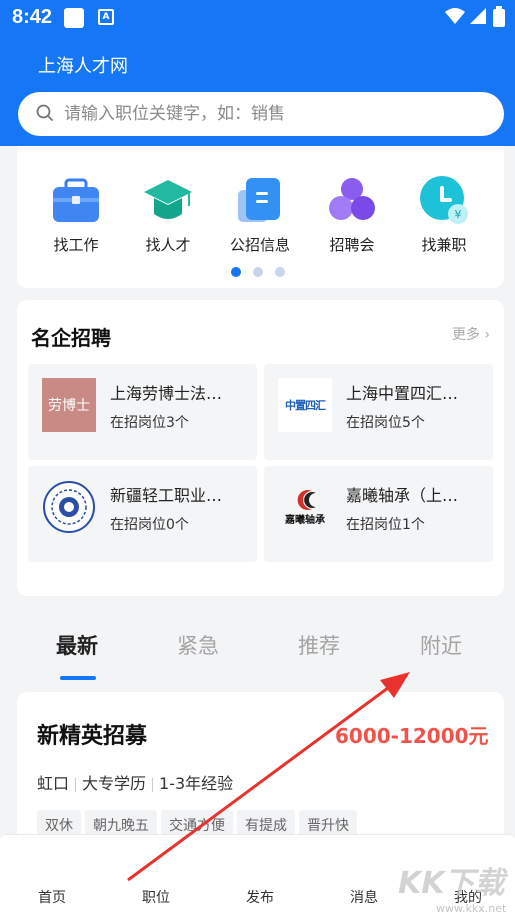  Describe the element at coordinates (149, 525) in the screenshot. I see `company-job-count: 在招岗位0个` at that location.